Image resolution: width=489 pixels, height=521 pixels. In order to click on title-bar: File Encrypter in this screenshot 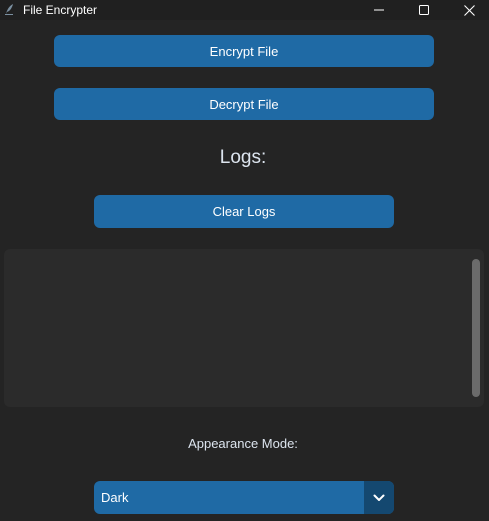, I will do `click(244, 10)`.